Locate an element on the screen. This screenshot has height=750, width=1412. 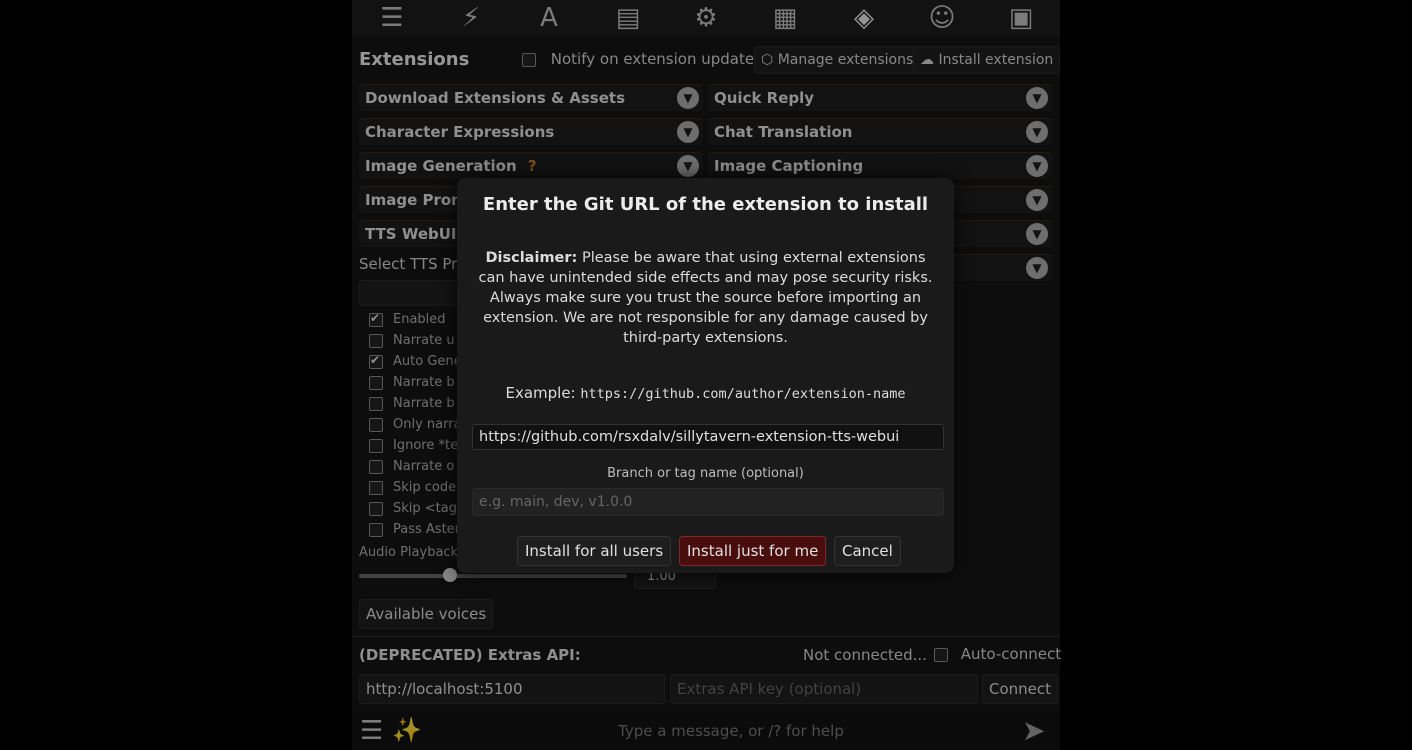
disclaimer-label: Disclaimer: is located at coordinates (531, 258).